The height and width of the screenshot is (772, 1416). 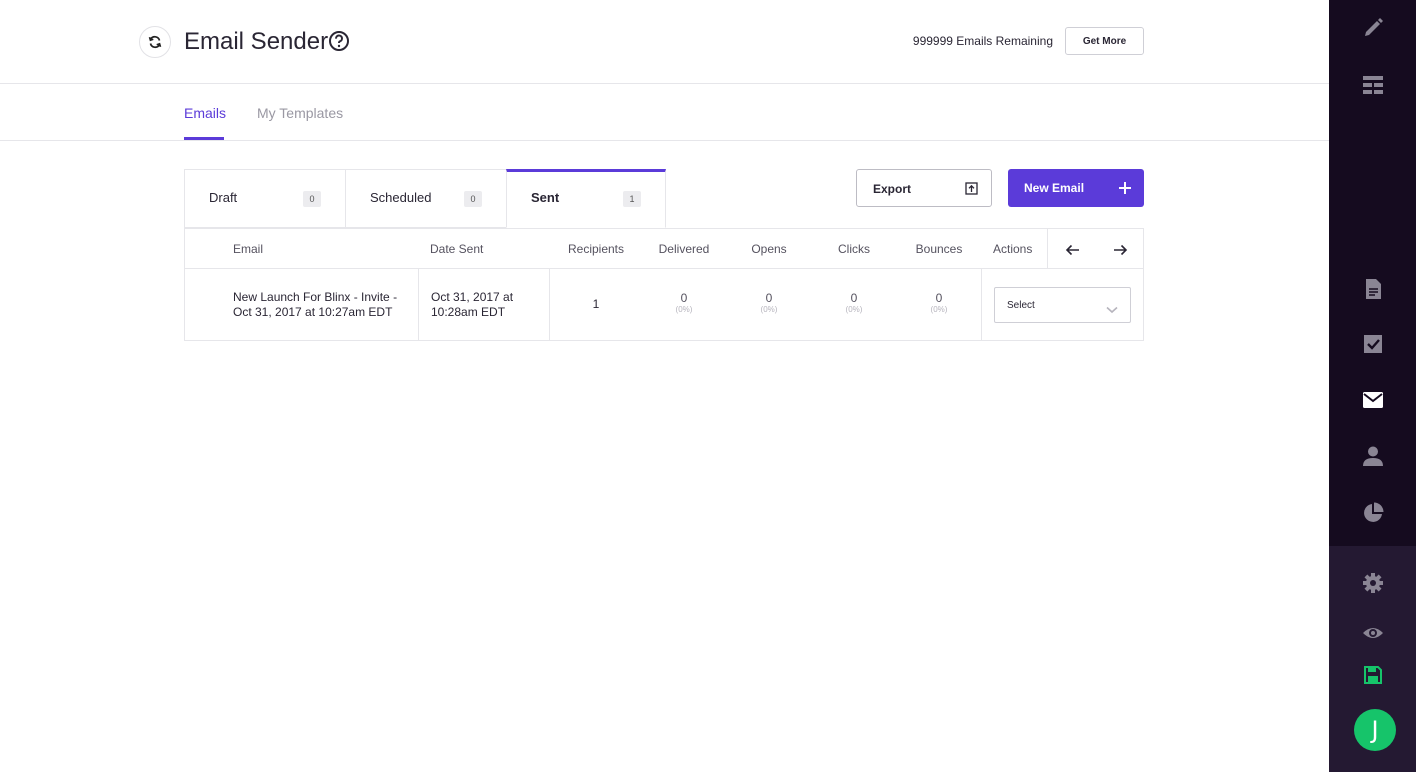 What do you see at coordinates (1373, 456) in the screenshot?
I see `user-icon` at bounding box center [1373, 456].